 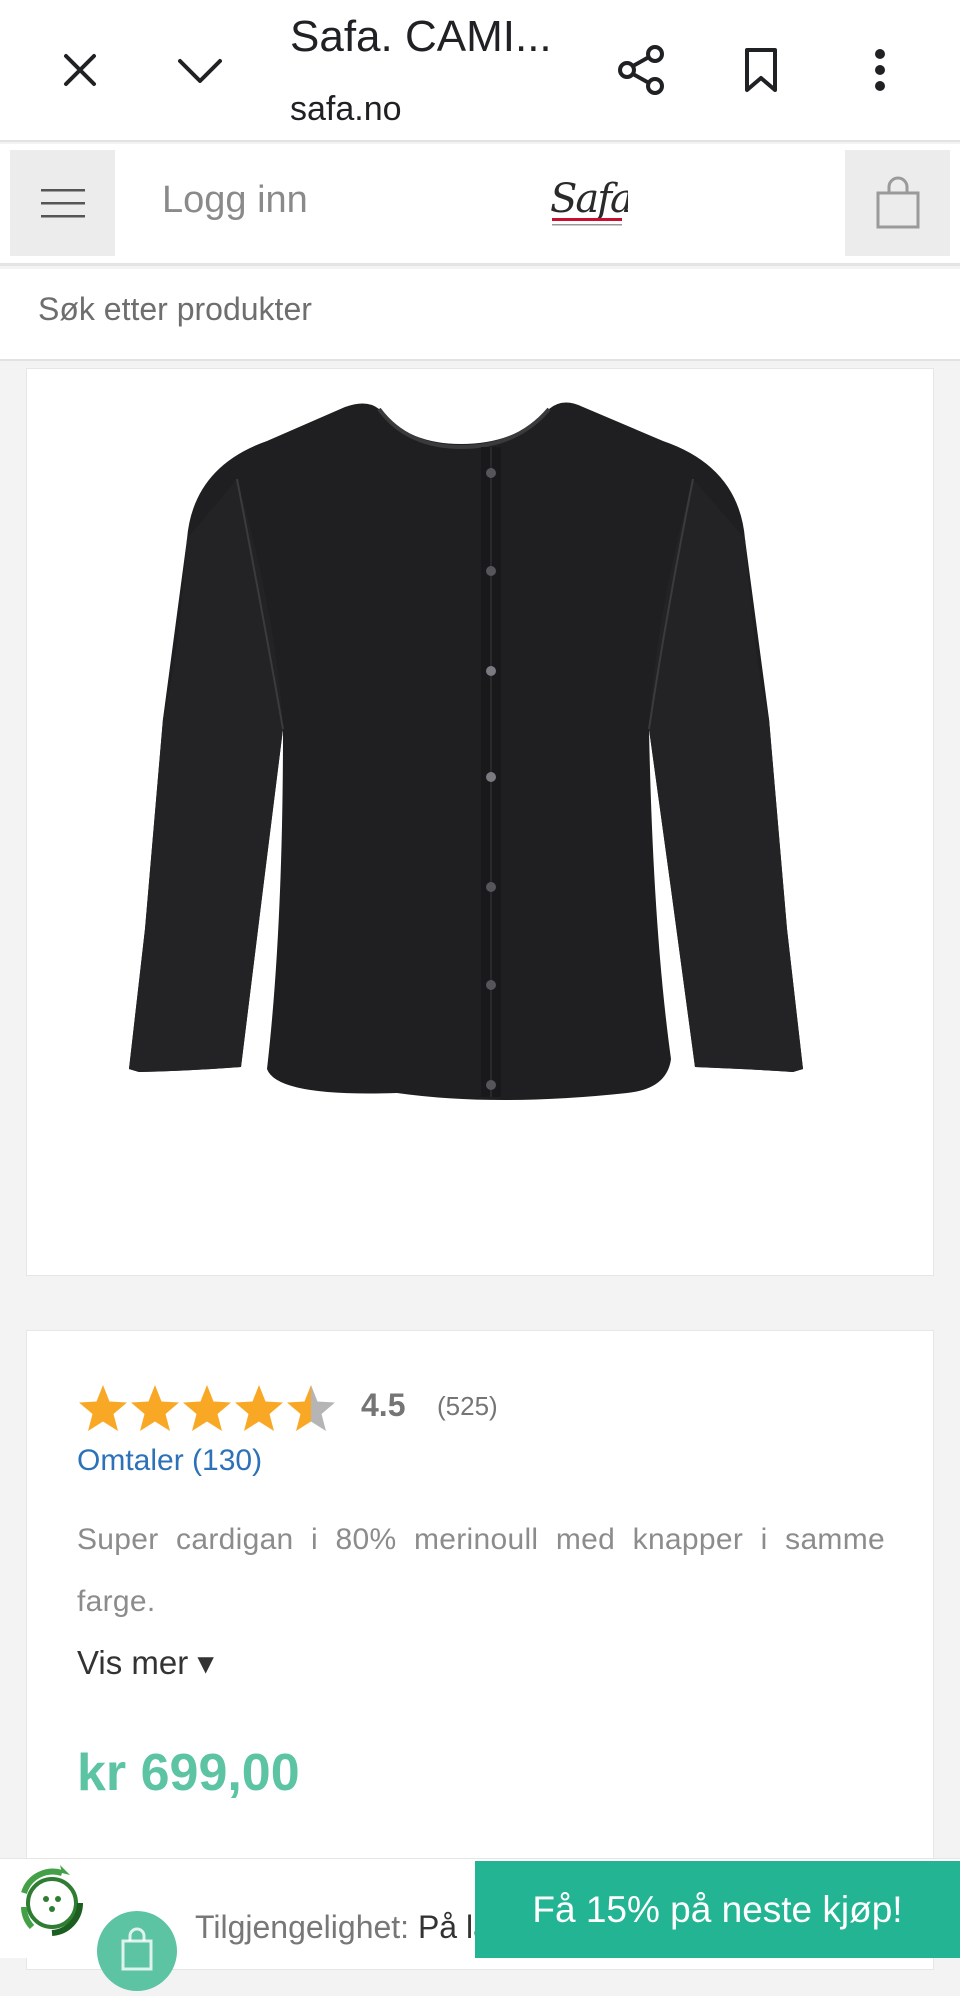 What do you see at coordinates (52, 1903) in the screenshot?
I see `recycle-icon` at bounding box center [52, 1903].